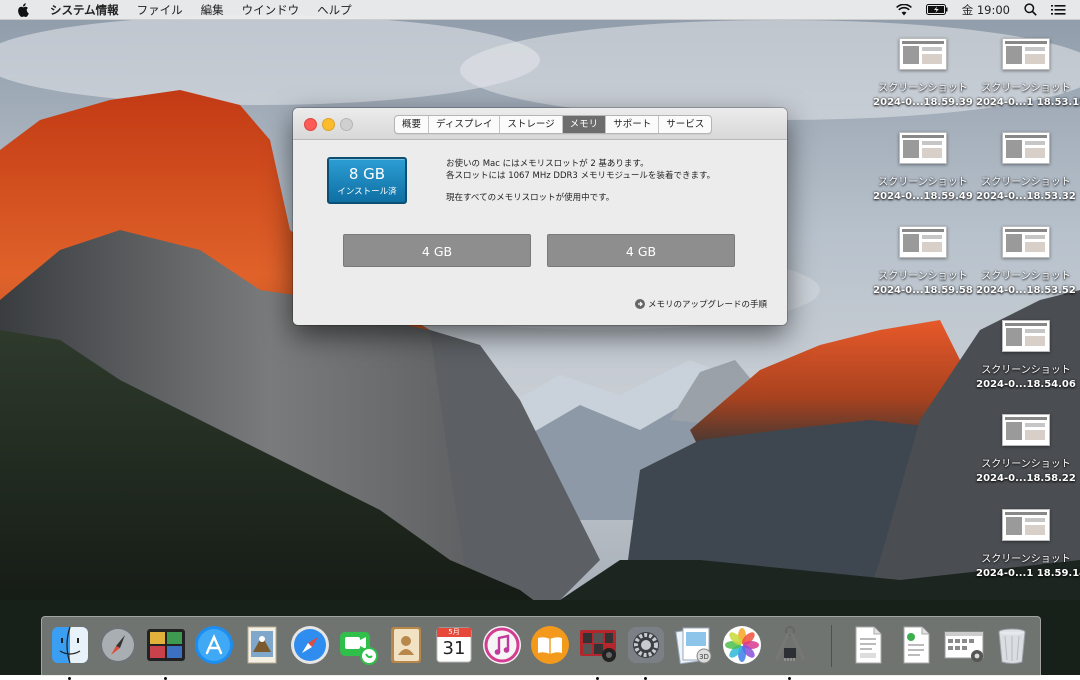 This screenshot has height=680, width=1080. Describe the element at coordinates (1028, 74) in the screenshot. I see `desktop-file-screenshot: スクリーンショット 2024-0...1 18.53.15` at that location.